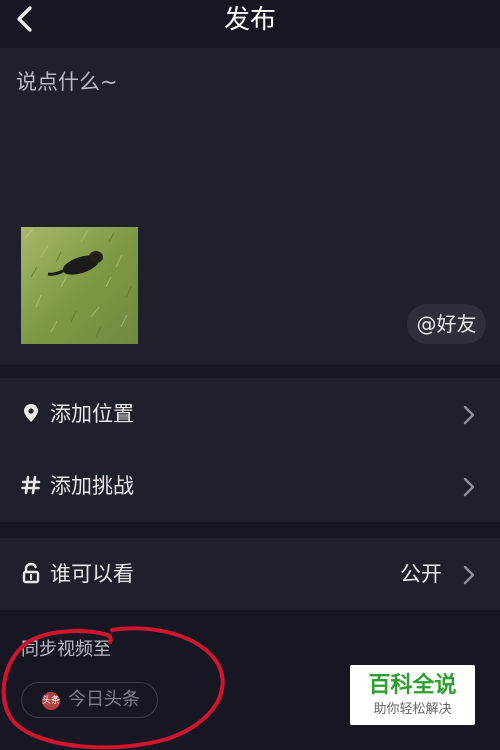  Describe the element at coordinates (92, 486) in the screenshot. I see `add-challenge-label: 添加挑战` at that location.